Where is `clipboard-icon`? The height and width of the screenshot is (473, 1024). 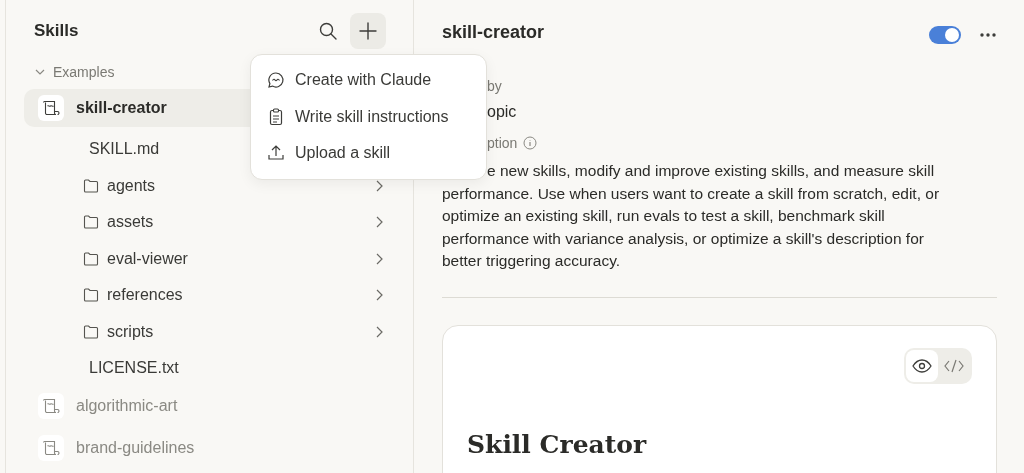
clipboard-icon is located at coordinates (276, 116).